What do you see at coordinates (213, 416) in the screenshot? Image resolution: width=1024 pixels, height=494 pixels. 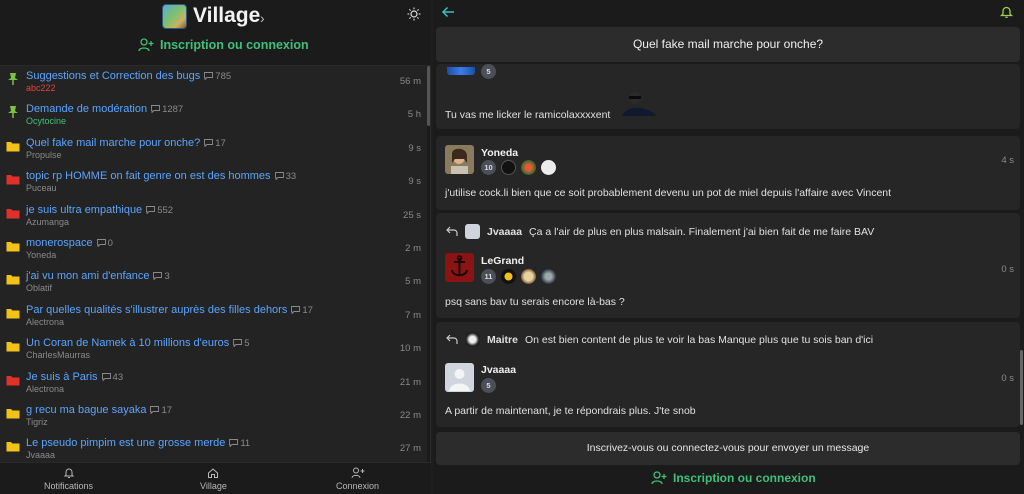 I see `topic-row: g recu ma bague sayaka 17 Tigriz 22 m` at bounding box center [213, 416].